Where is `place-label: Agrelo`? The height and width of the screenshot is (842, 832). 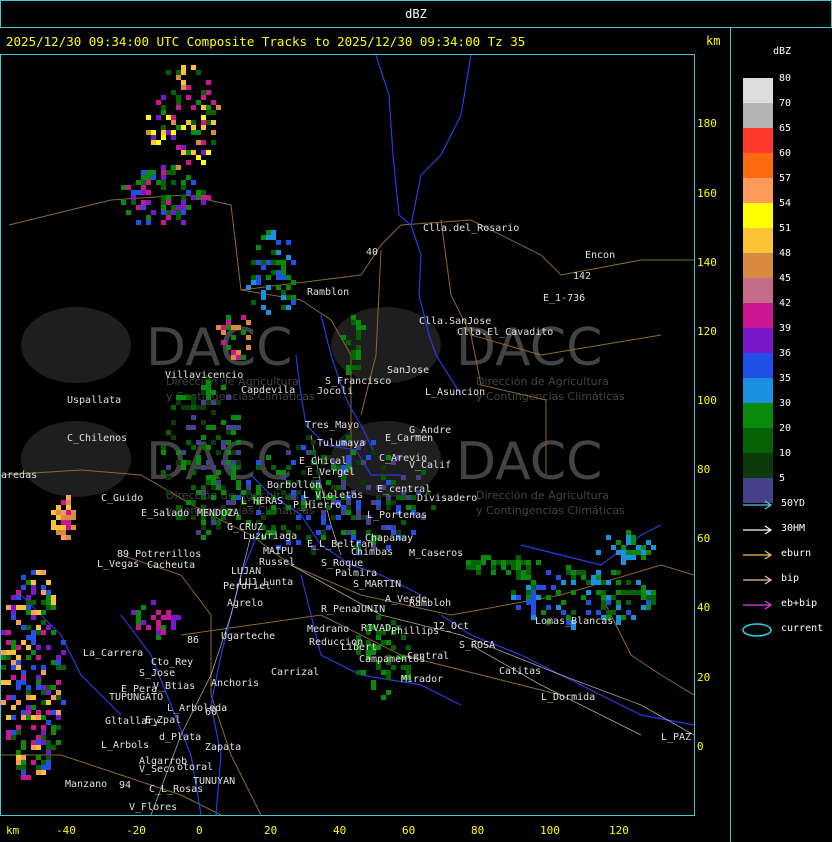 place-label: Agrelo is located at coordinates (245, 603).